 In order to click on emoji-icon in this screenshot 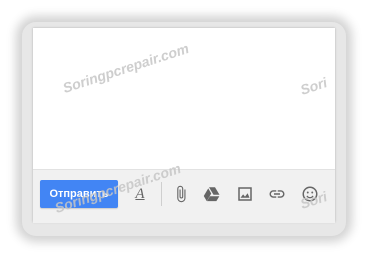, I will do `click(310, 194)`.